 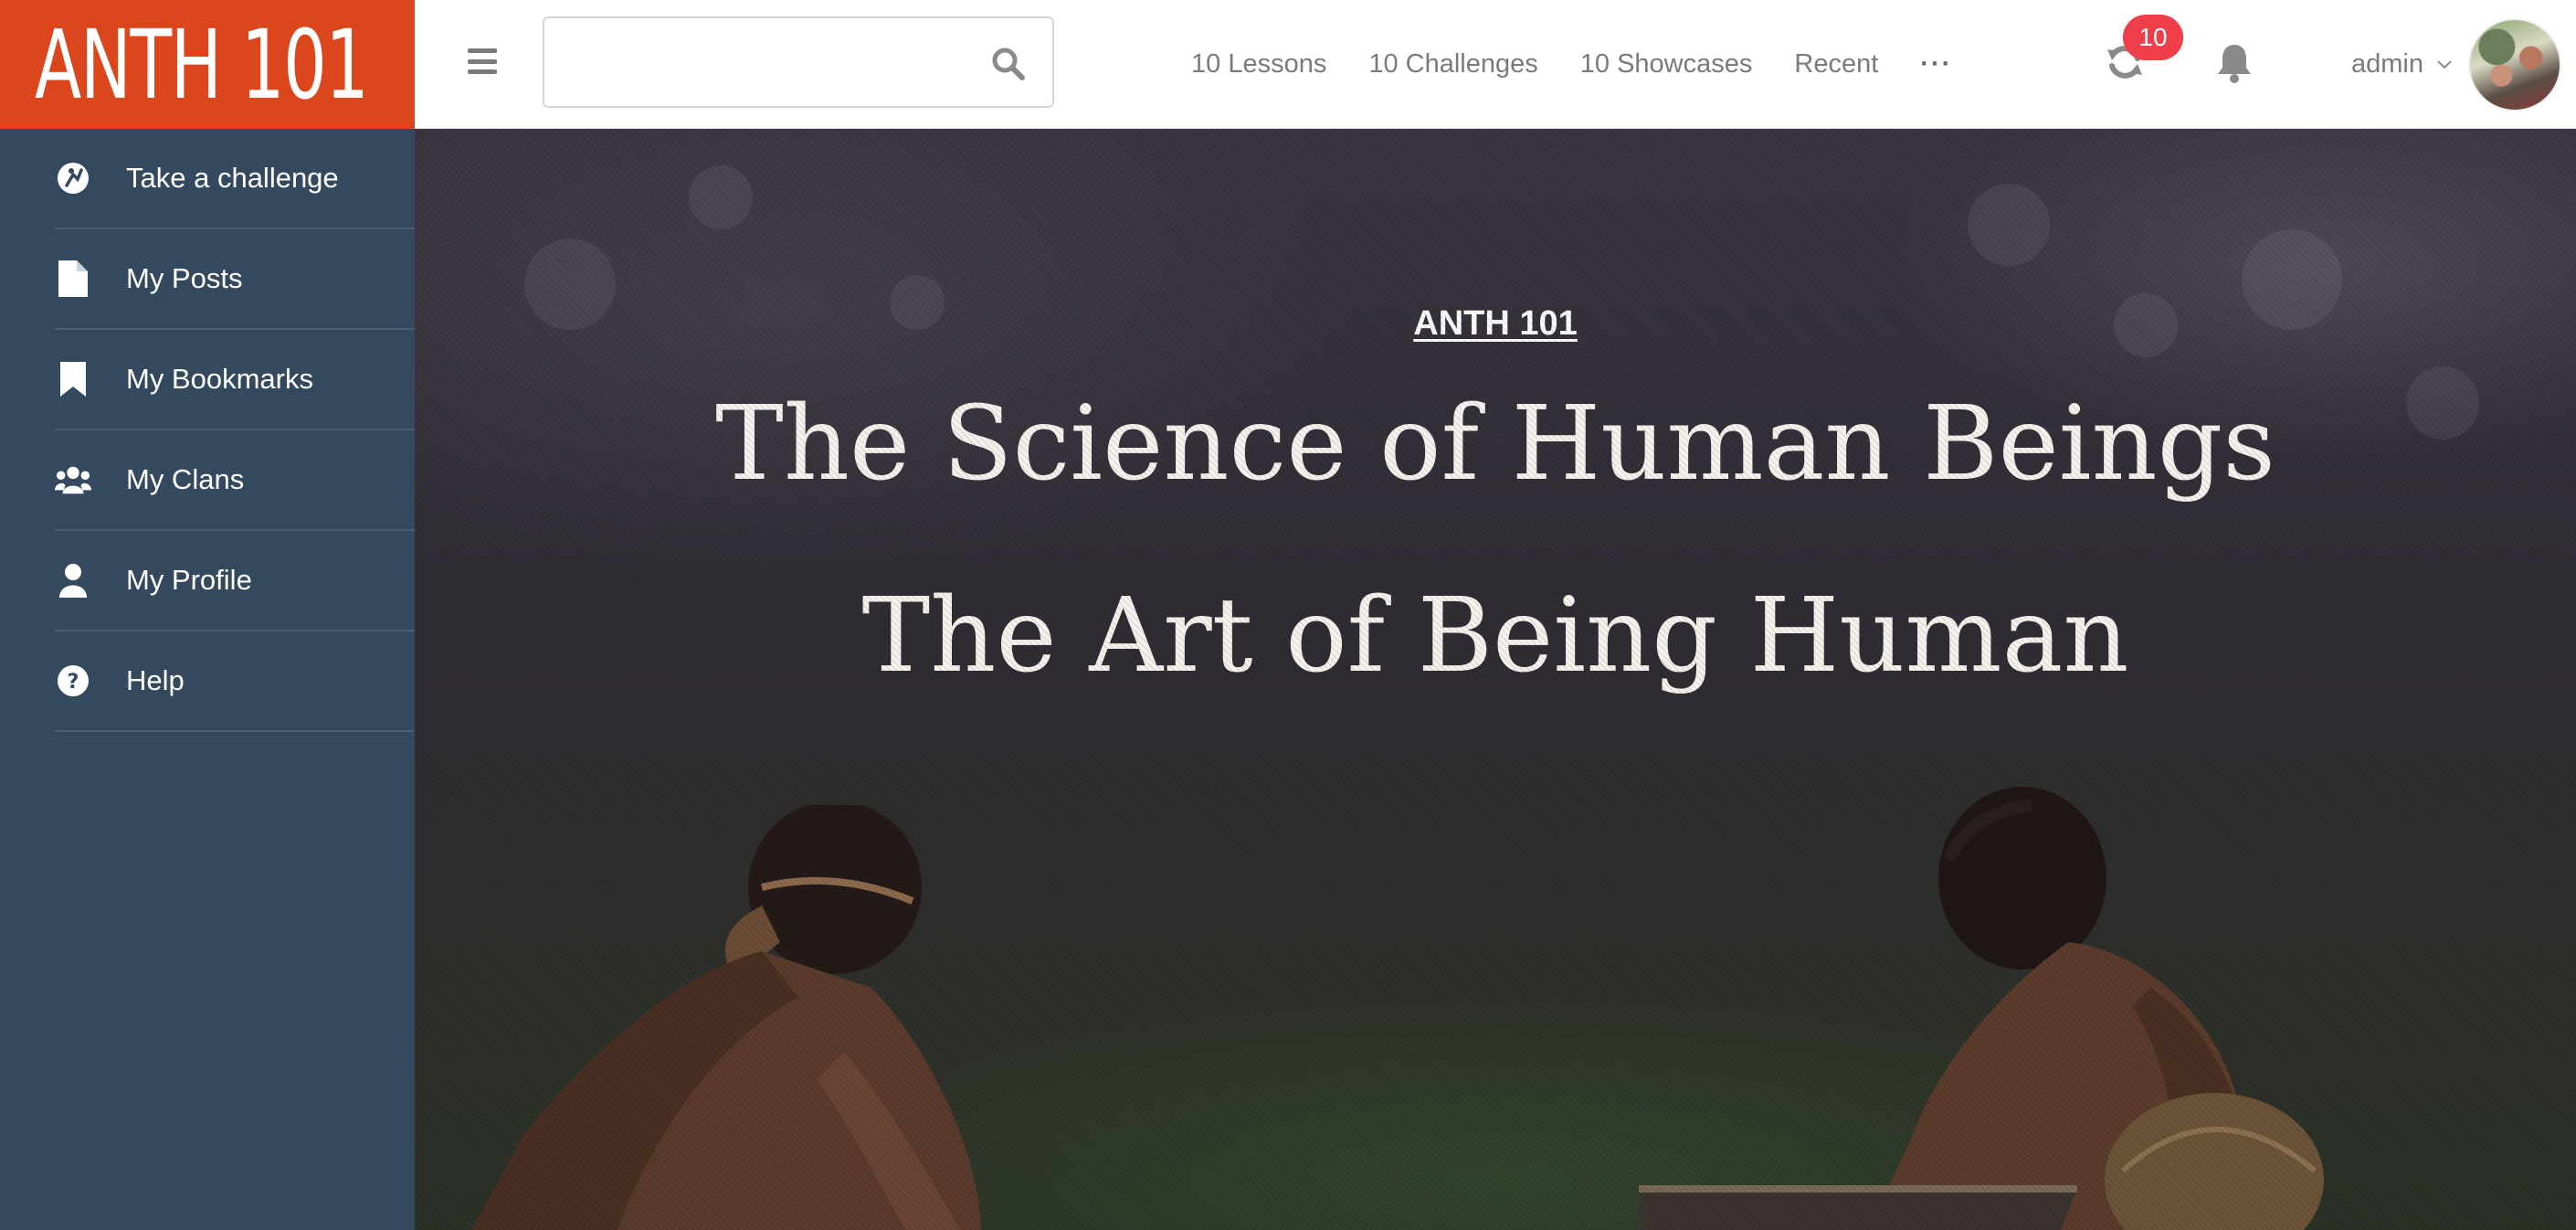 I want to click on bookmark-icon, so click(x=73, y=379).